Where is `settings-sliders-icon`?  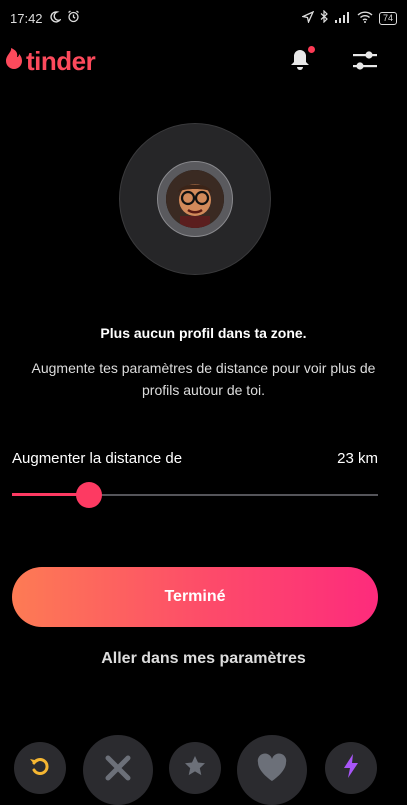
settings-sliders-icon is located at coordinates (365, 63).